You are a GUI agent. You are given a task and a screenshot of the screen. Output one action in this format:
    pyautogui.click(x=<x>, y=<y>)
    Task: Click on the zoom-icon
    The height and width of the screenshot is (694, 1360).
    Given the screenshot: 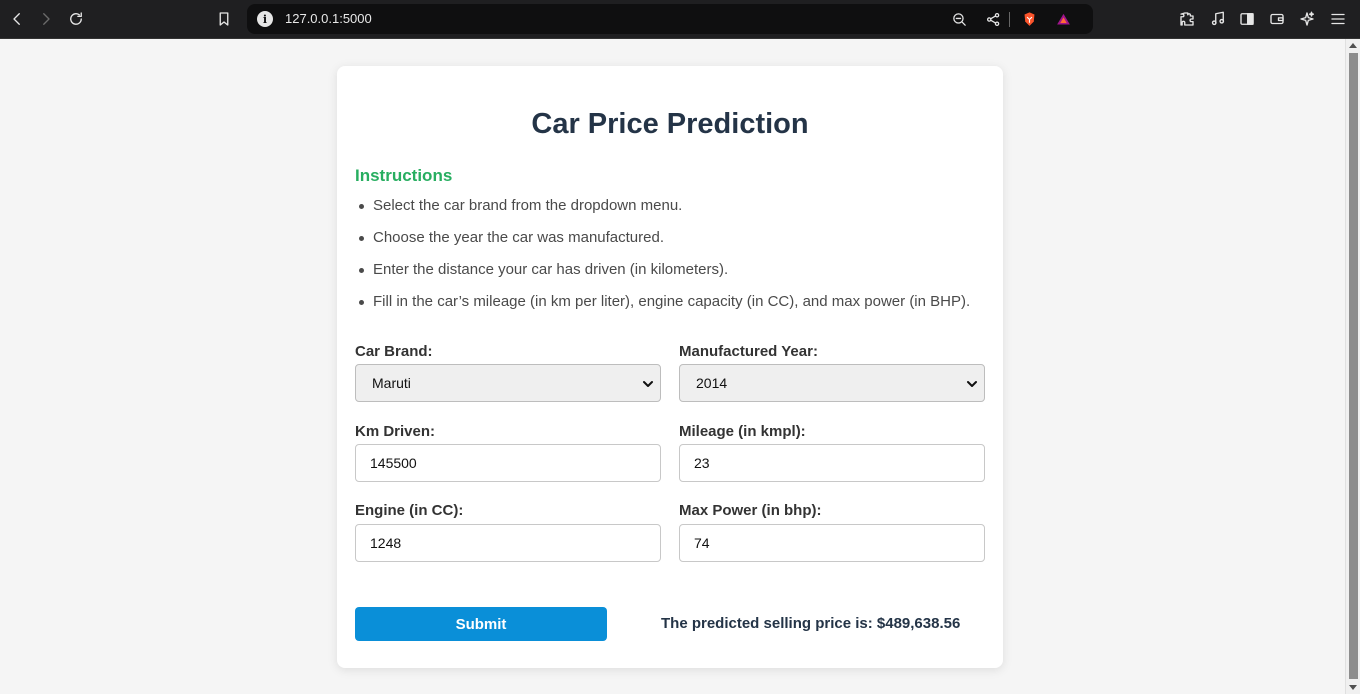 What is the action you would take?
    pyautogui.click(x=959, y=19)
    